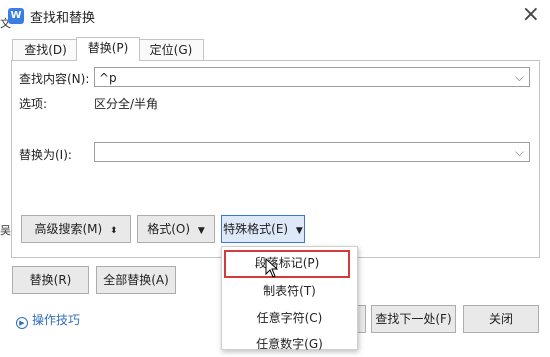 The image size is (550, 357). What do you see at coordinates (45, 155) in the screenshot?
I see `replace-with-label: 替换为(I):` at bounding box center [45, 155].